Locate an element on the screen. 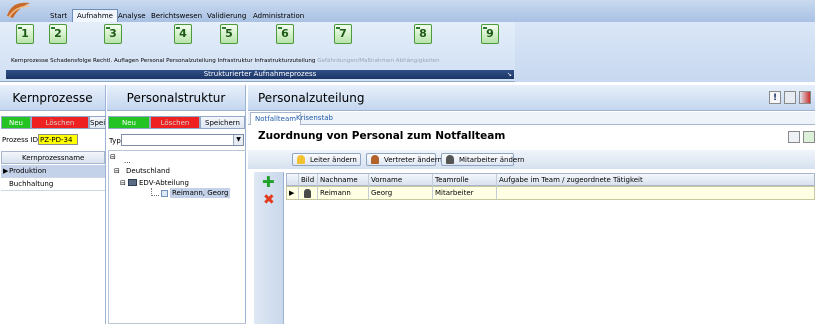  column-header-aufgabe: Aufgabe im Team / zugeordnete Tätigkeit is located at coordinates (656, 180).